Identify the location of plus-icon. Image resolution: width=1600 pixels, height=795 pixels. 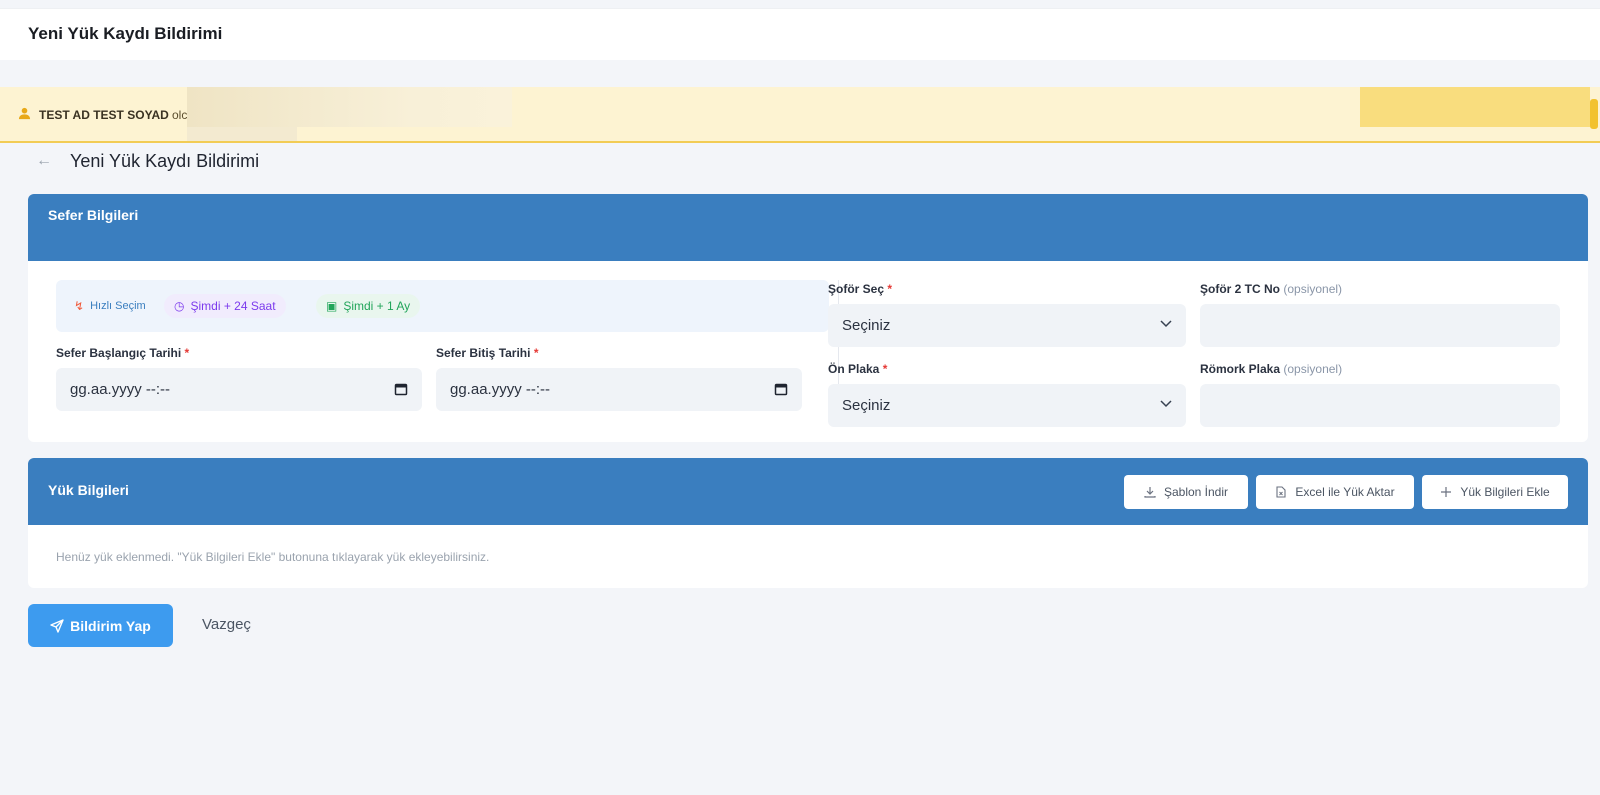
(1446, 492).